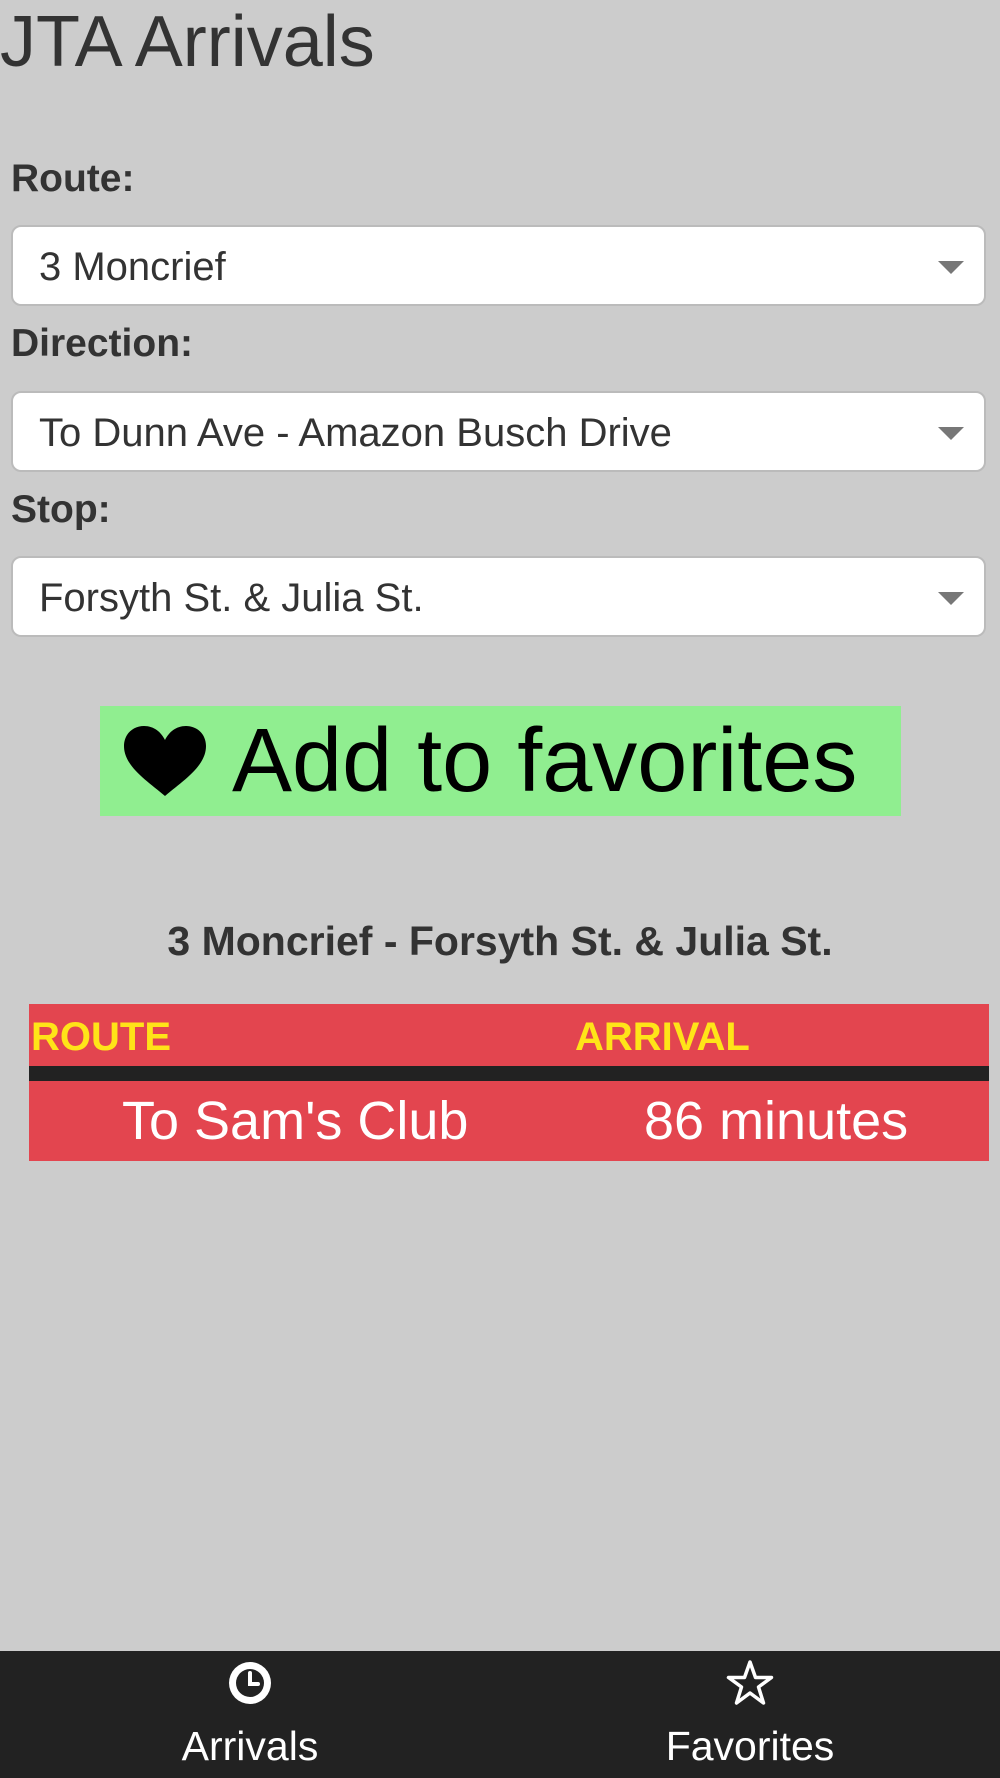 Image resolution: width=1000 pixels, height=1778 pixels. Describe the element at coordinates (545, 761) in the screenshot. I see `add-to-favorites-label: Add to favorites` at that location.